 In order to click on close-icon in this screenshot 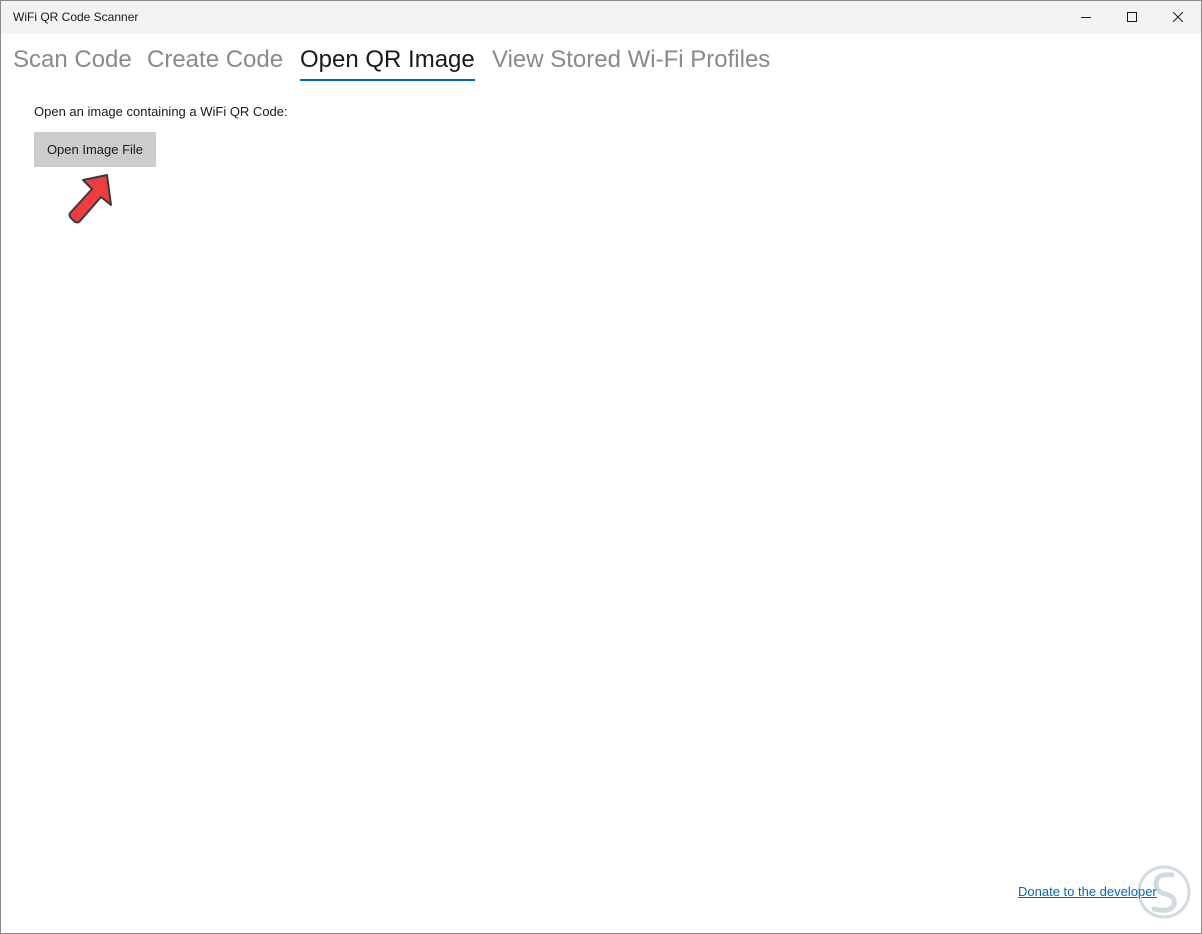, I will do `click(1178, 17)`.